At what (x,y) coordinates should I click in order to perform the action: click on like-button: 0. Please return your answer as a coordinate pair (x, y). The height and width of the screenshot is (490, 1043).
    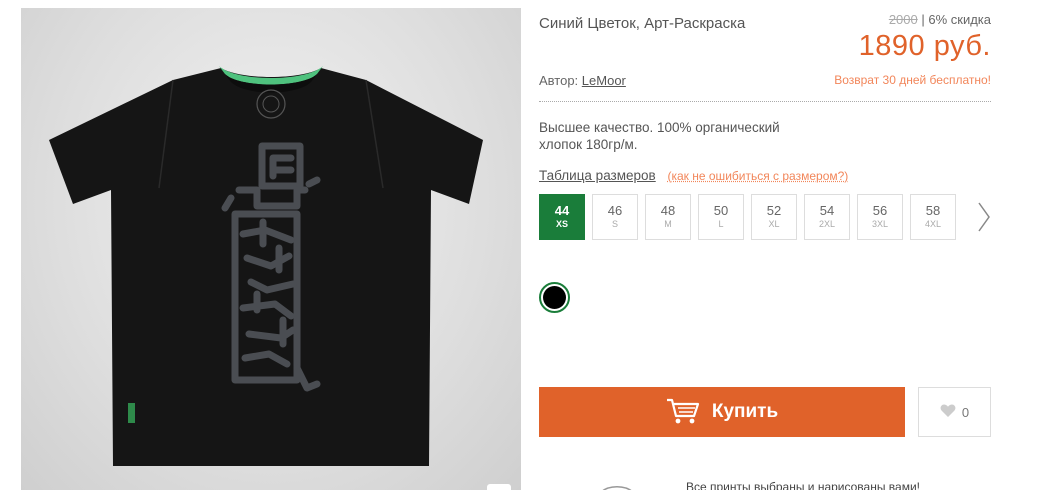
    Looking at the image, I should click on (954, 412).